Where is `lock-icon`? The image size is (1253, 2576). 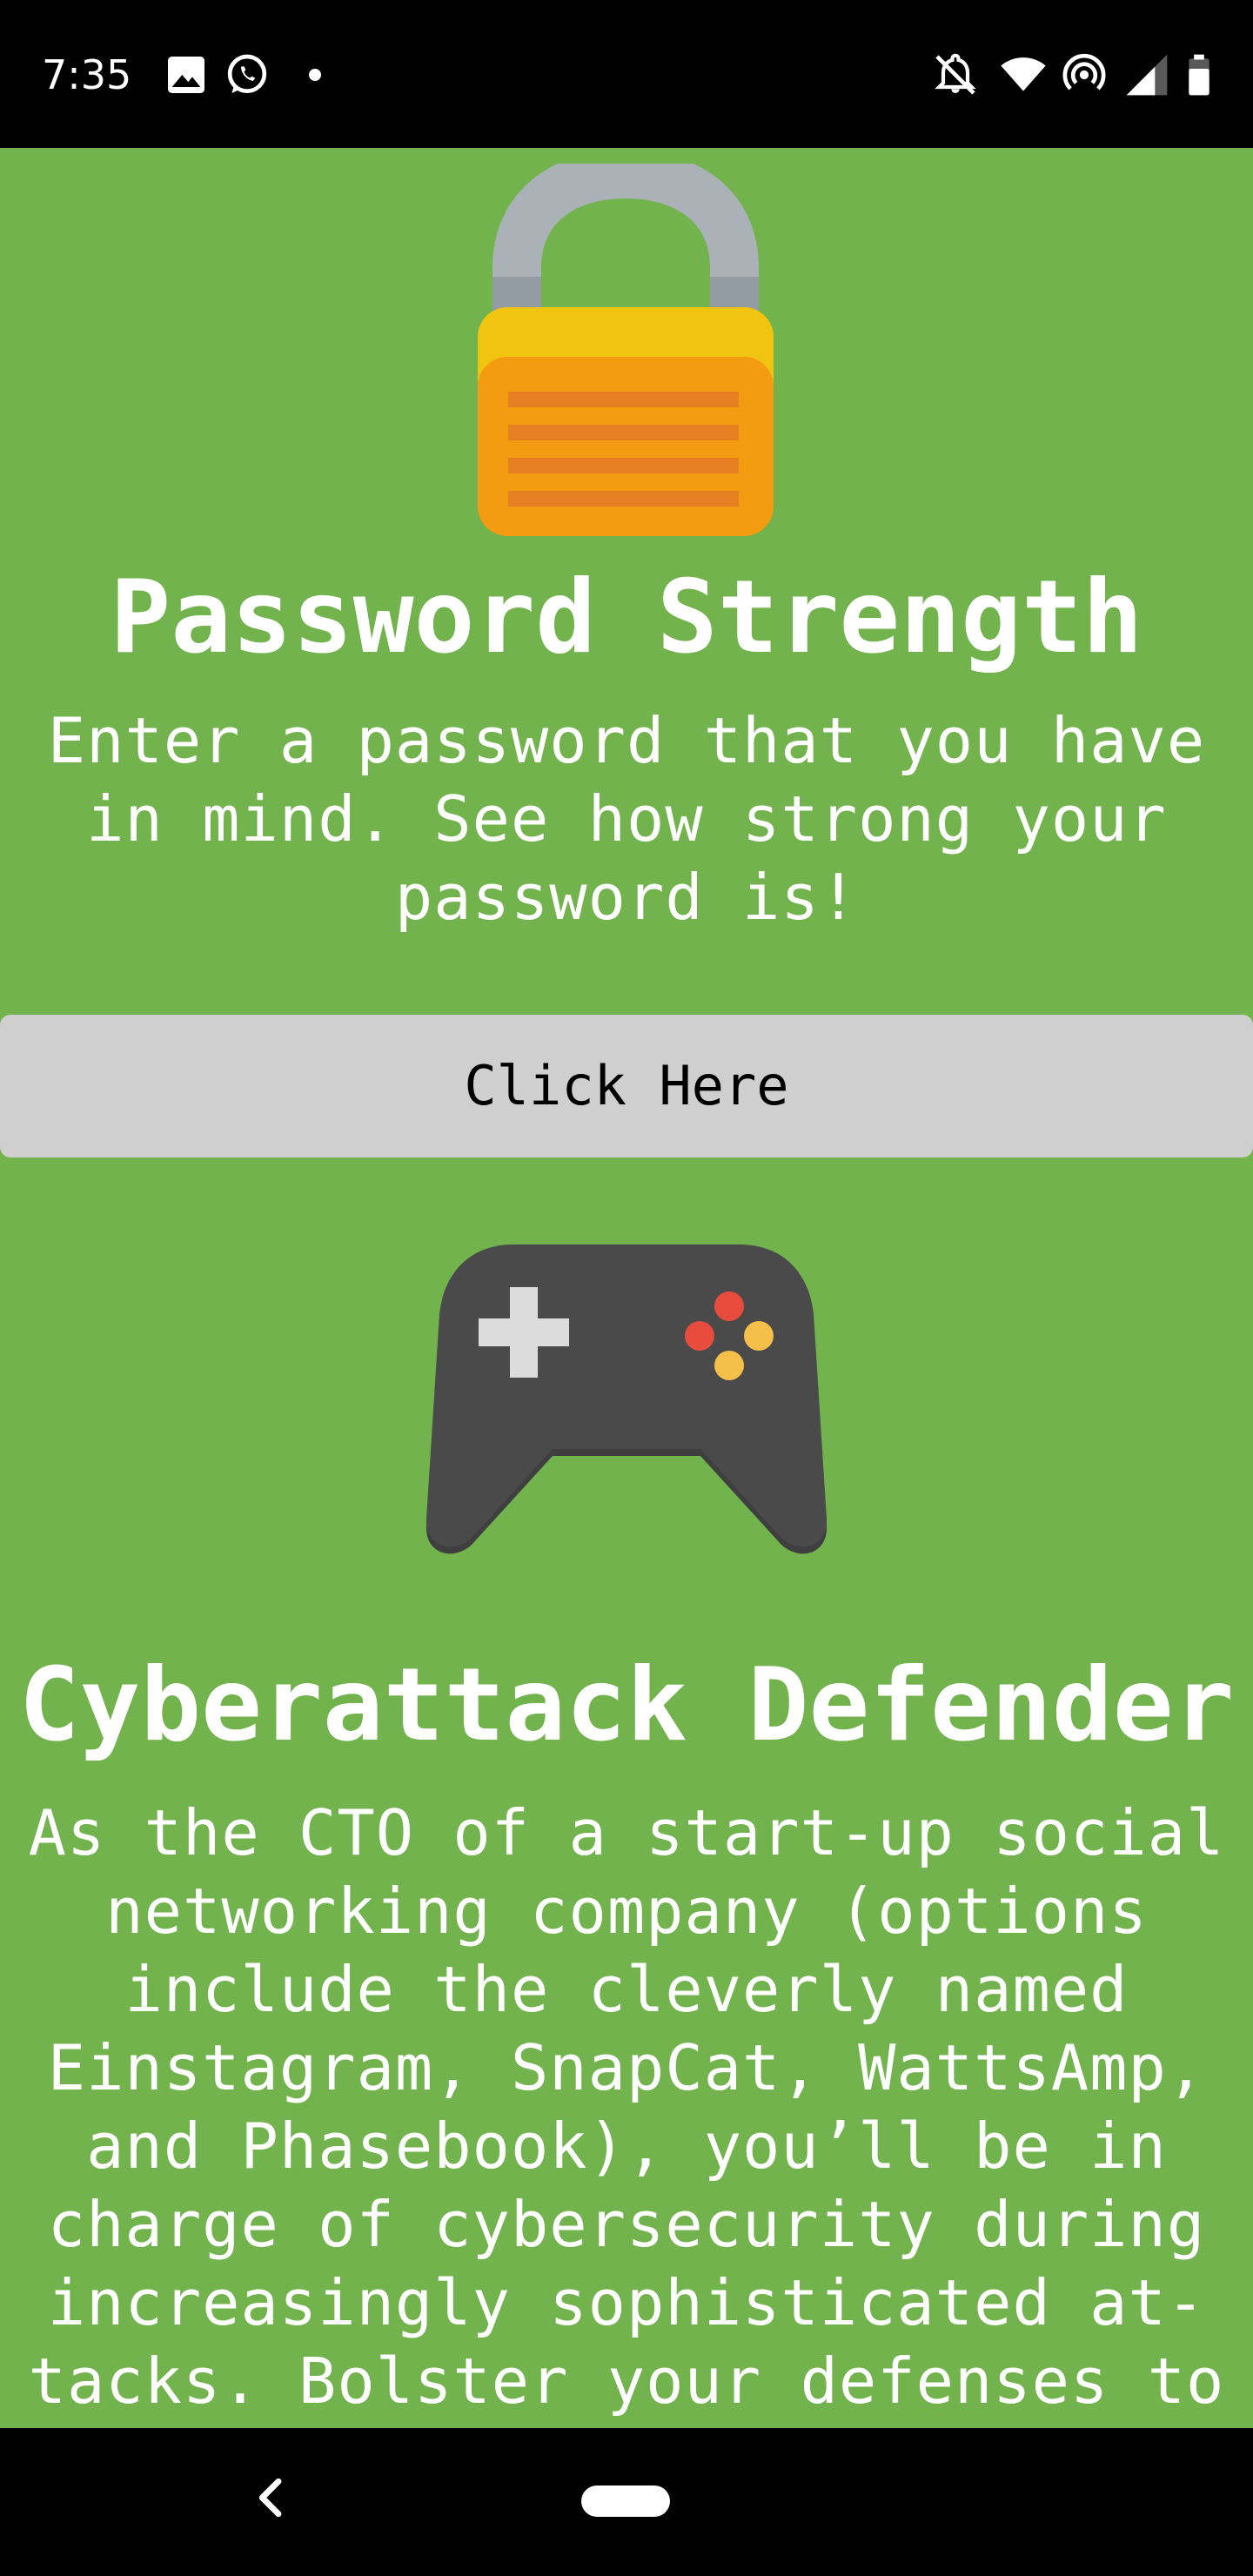
lock-icon is located at coordinates (626, 350).